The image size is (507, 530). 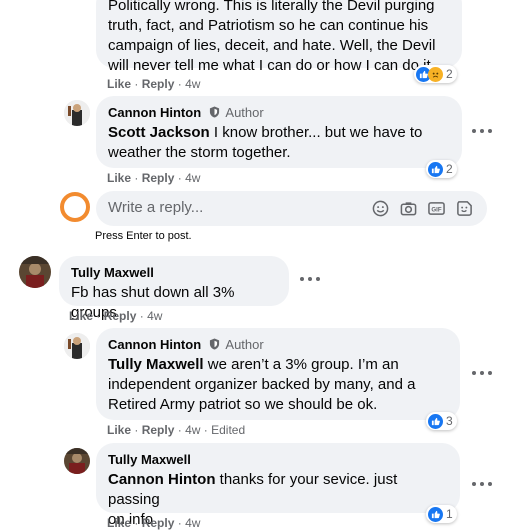 I want to click on reaction-summary: 1, so click(x=441, y=514).